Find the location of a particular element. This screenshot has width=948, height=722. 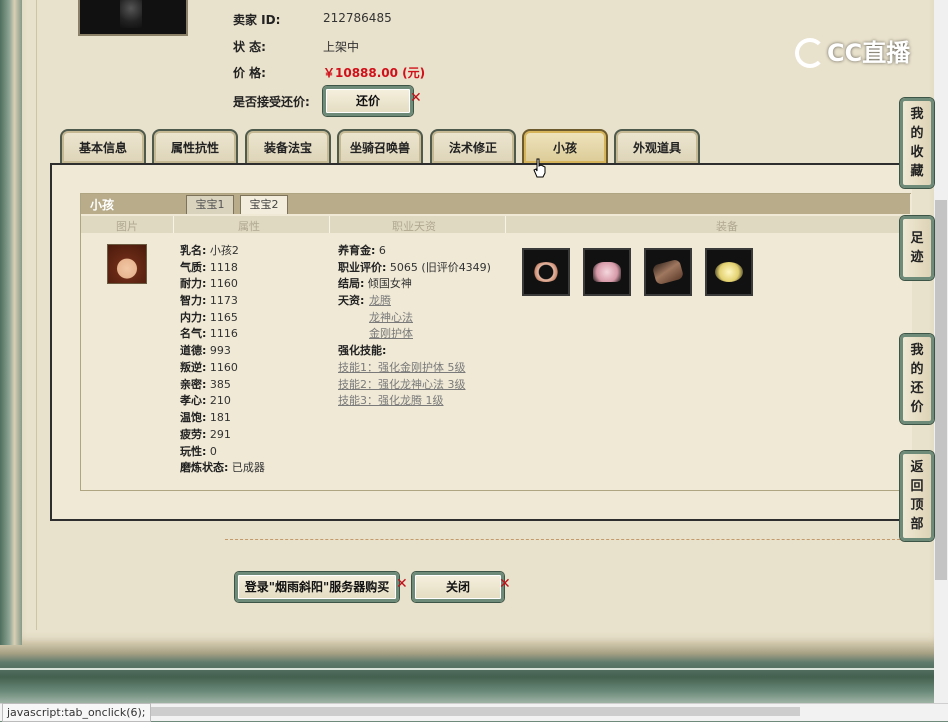

counter-offer-label: 是否接受还价: is located at coordinates (271, 102).